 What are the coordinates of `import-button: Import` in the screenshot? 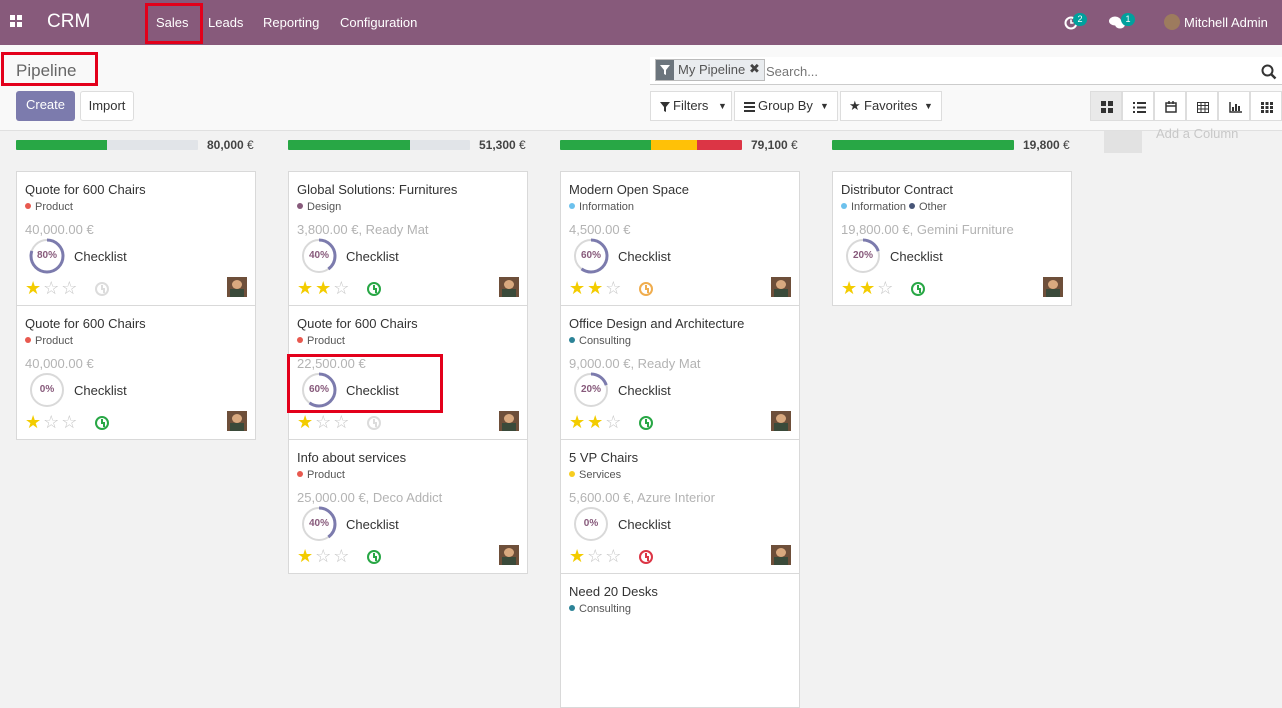 It's located at (107, 106).